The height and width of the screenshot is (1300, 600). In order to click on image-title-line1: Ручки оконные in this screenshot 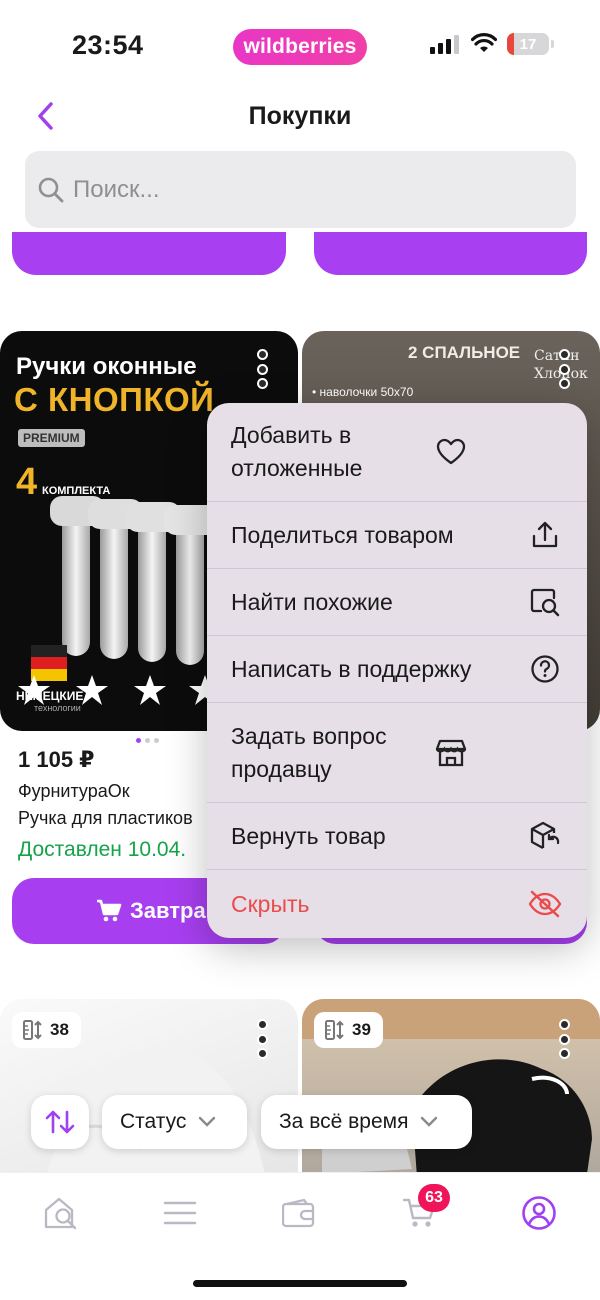, I will do `click(106, 366)`.